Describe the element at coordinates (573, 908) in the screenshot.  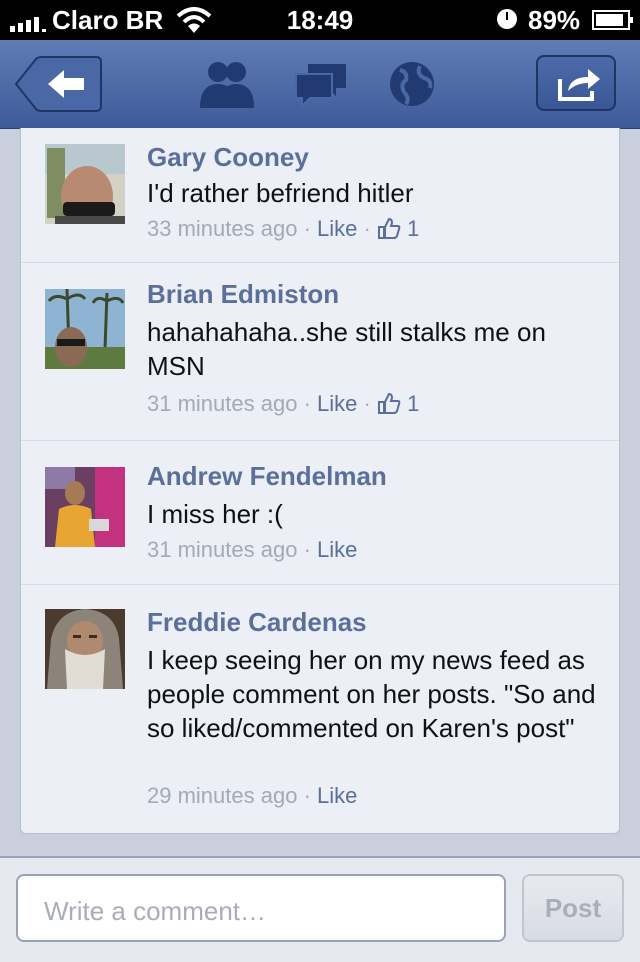
I see `post-button: Post` at that location.